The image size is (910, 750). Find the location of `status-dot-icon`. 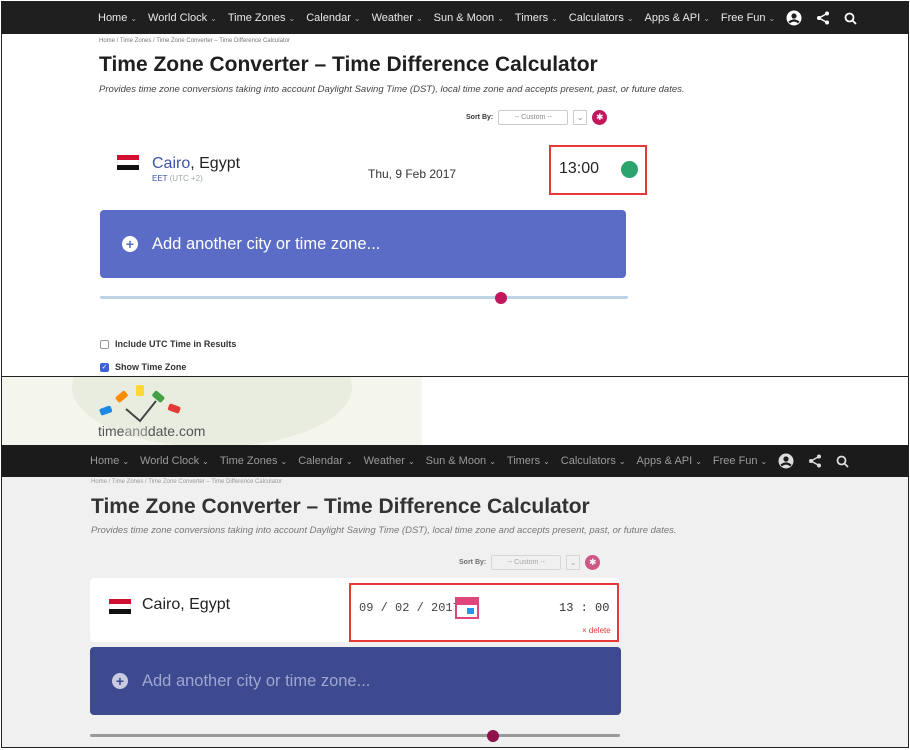

status-dot-icon is located at coordinates (629, 169).